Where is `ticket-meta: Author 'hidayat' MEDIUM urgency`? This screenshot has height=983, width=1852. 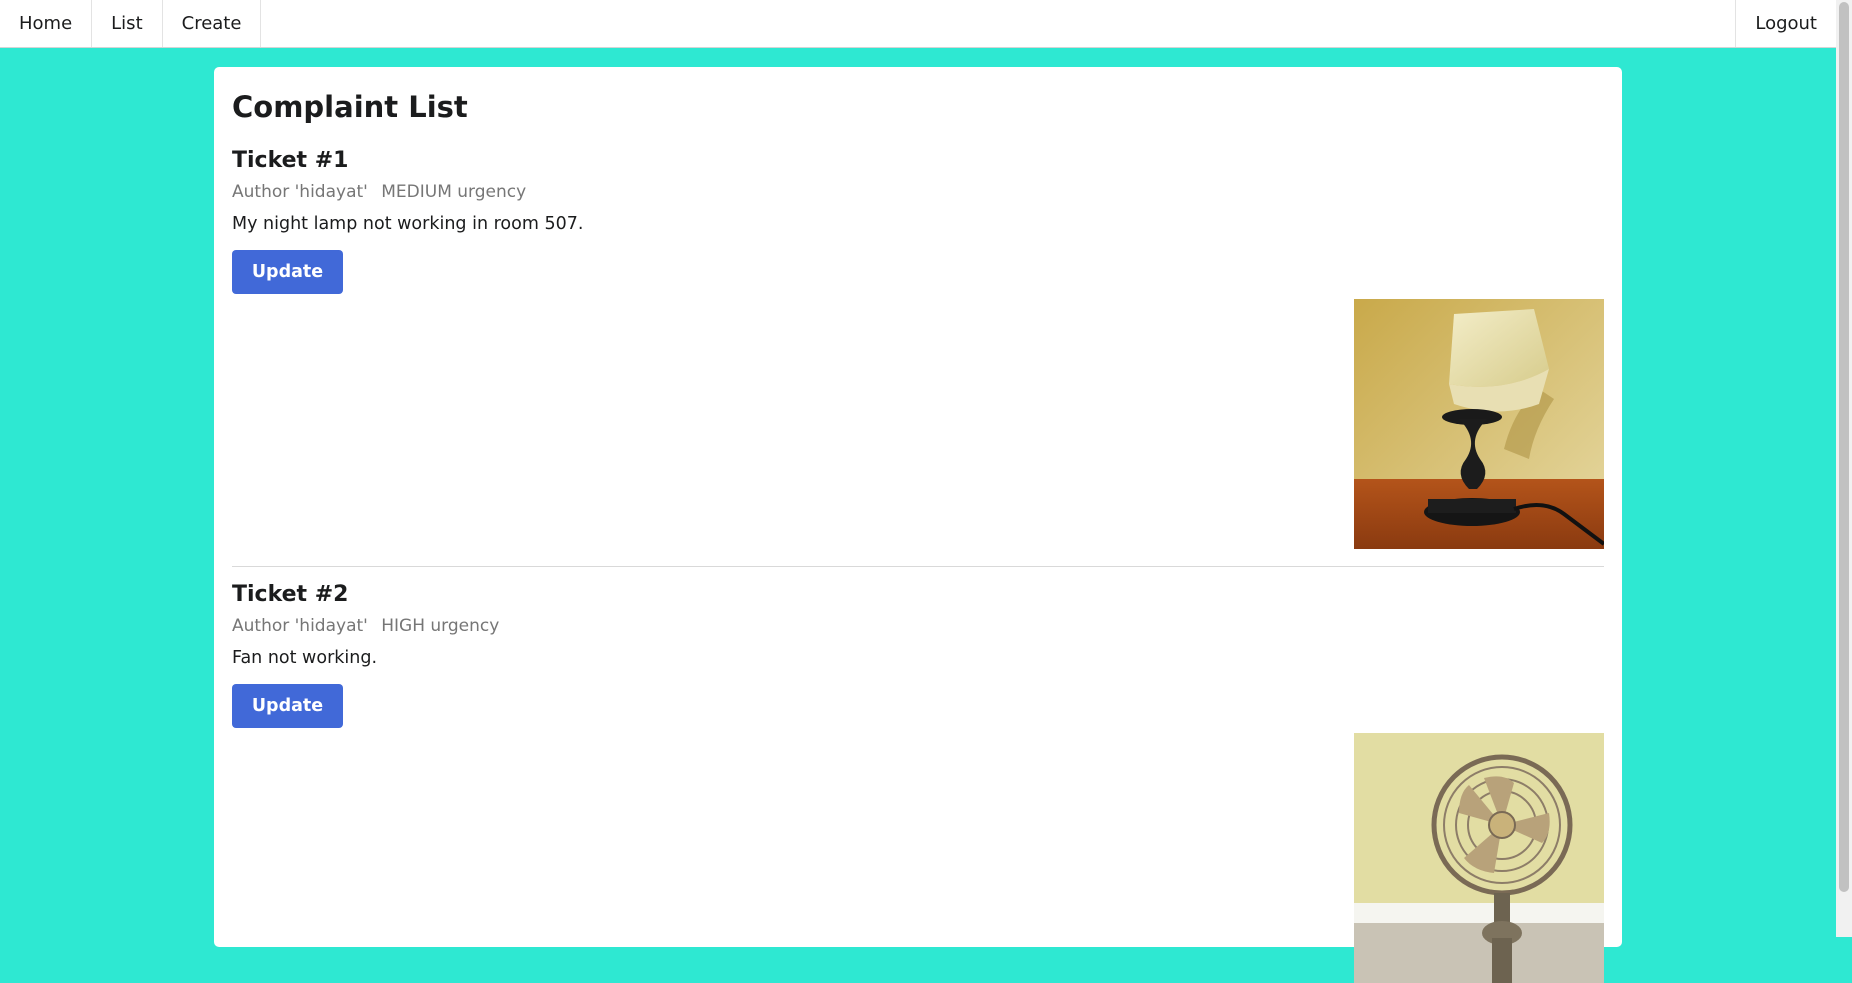
ticket-meta: Author 'hidayat' MEDIUM urgency is located at coordinates (918, 192).